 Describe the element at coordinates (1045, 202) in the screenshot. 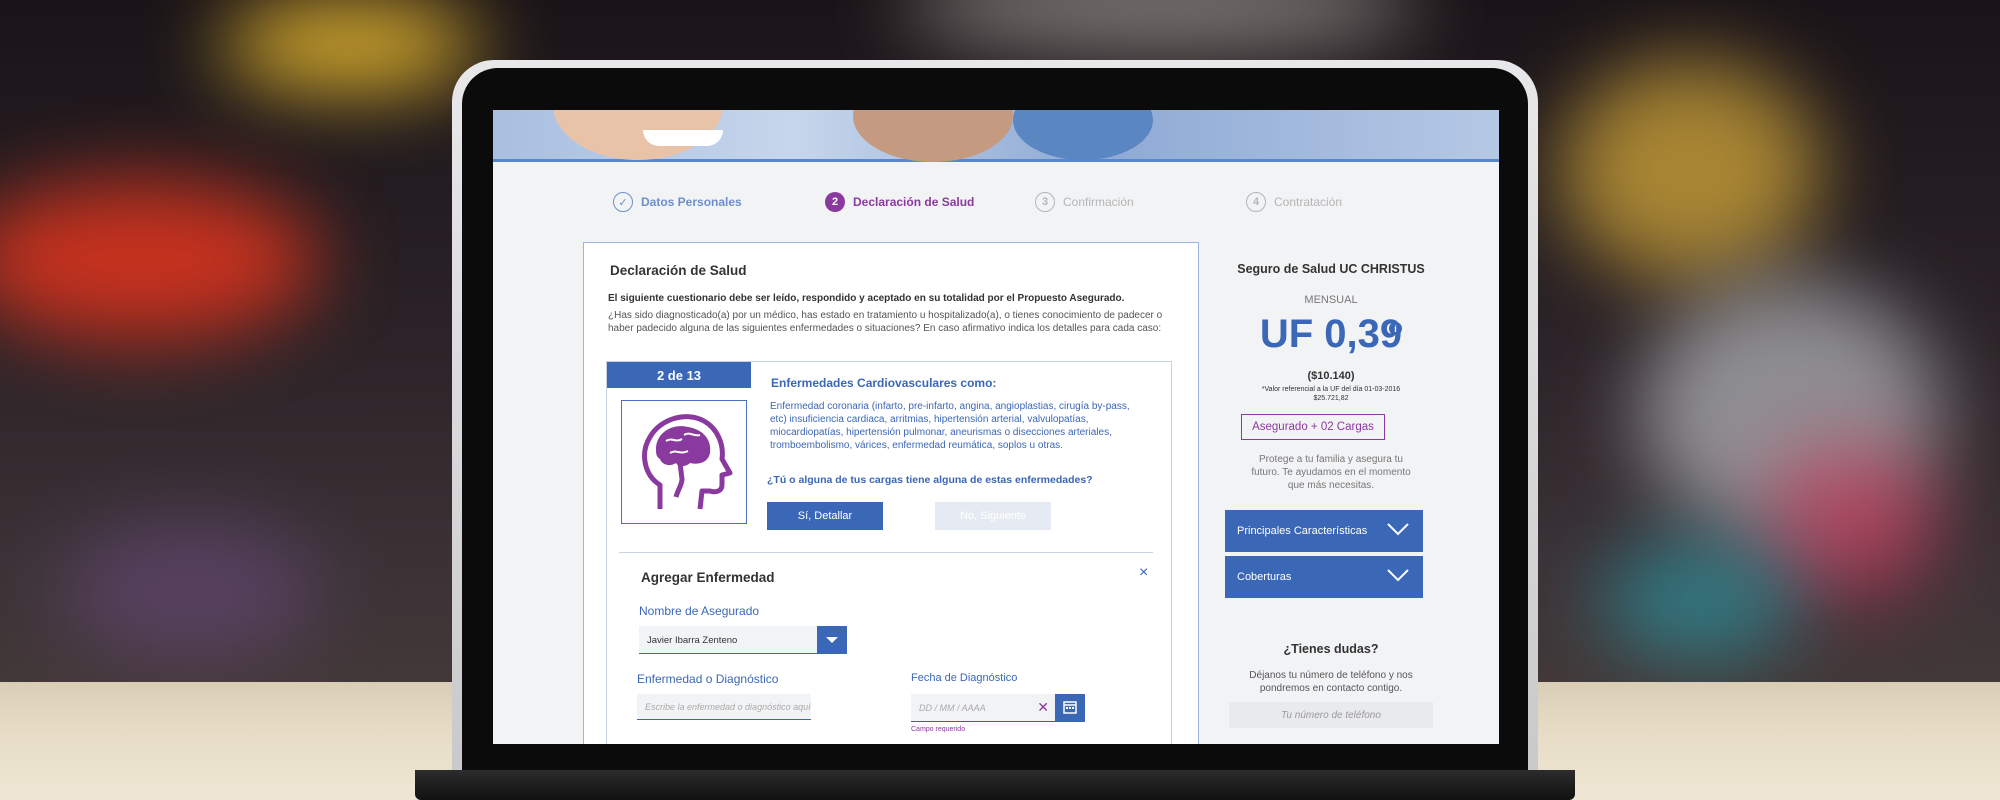

I see `step-number: 3` at that location.